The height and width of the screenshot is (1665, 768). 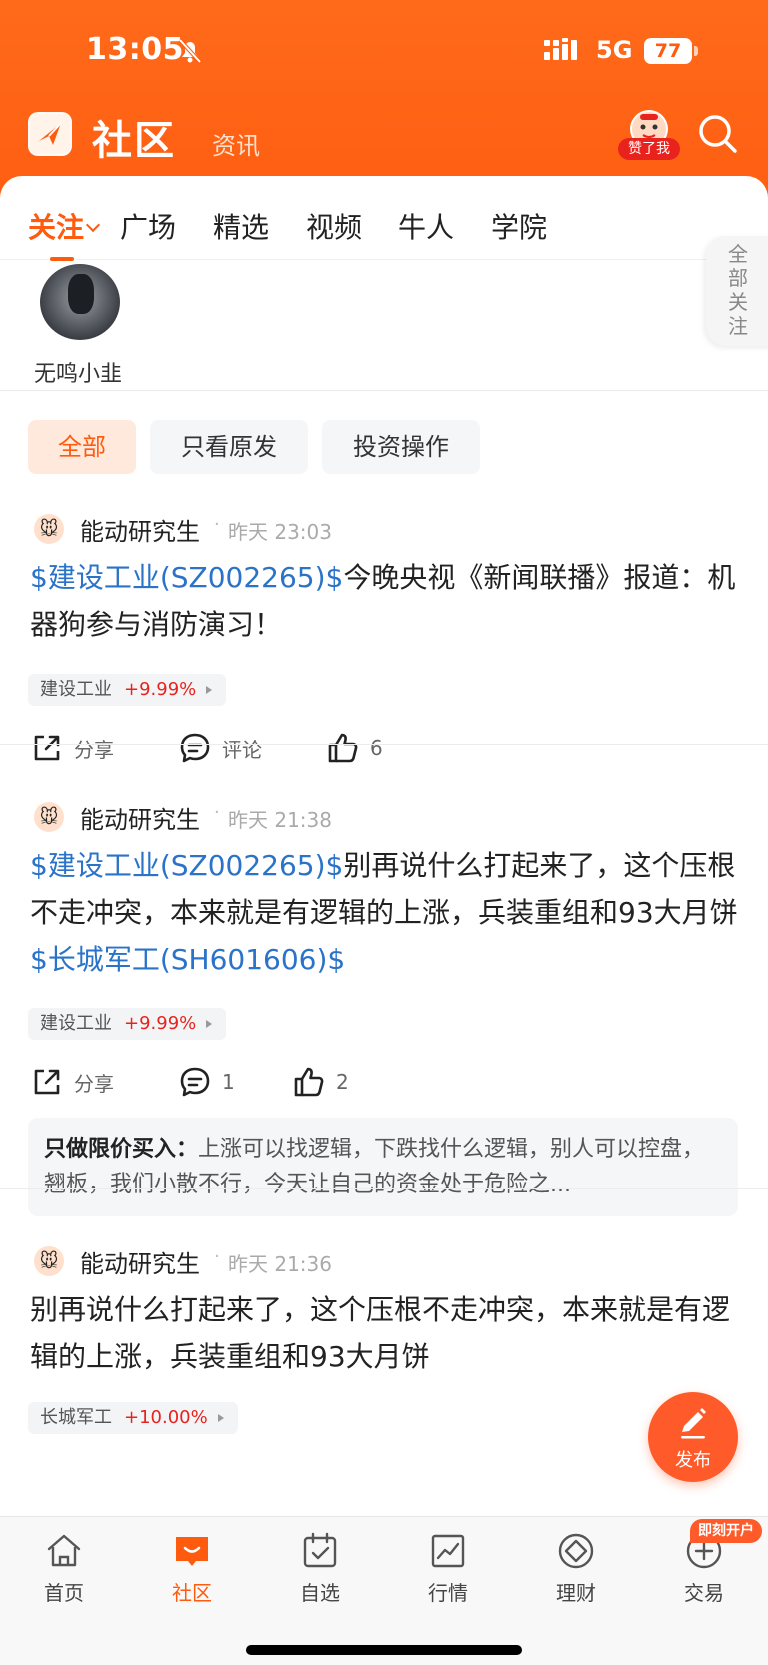 I want to click on home-icon, so click(x=64, y=1550).